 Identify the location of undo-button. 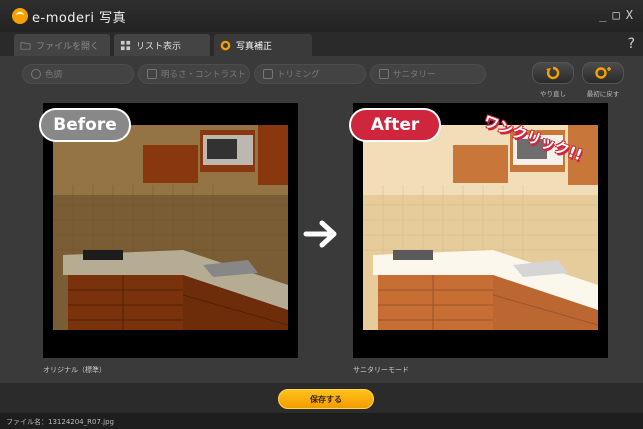
(553, 73).